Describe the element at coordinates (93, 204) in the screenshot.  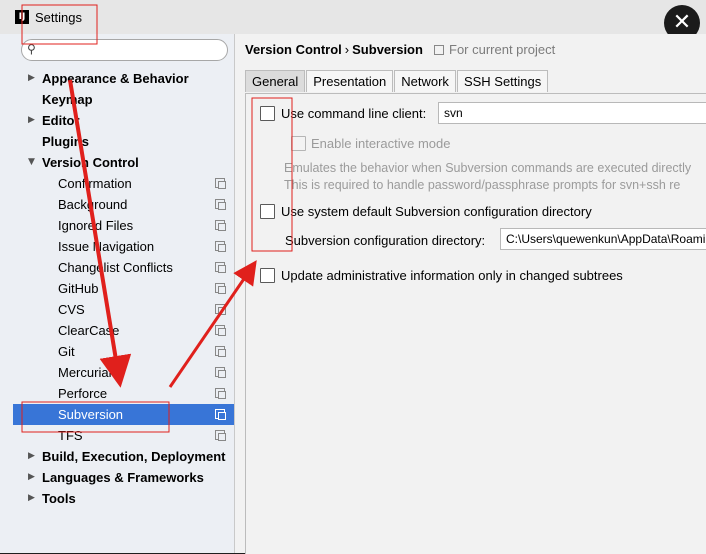
I see `sidebar-item-label: Background` at that location.